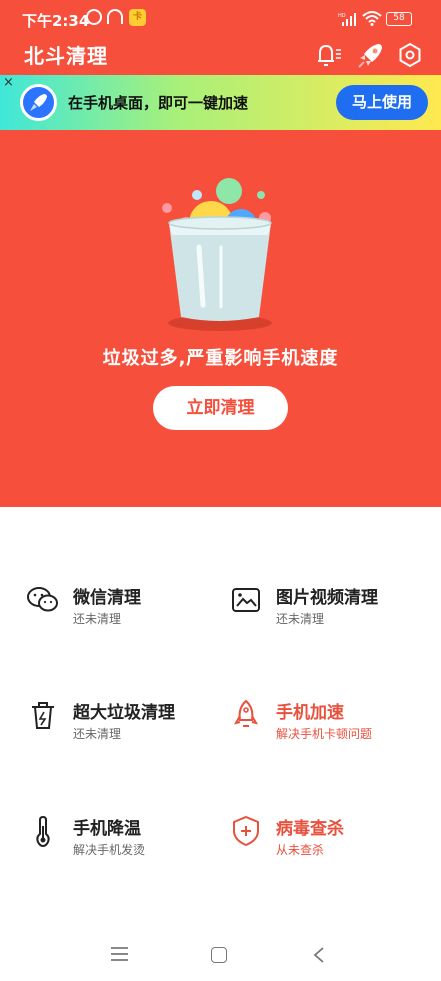 Image resolution: width=441 pixels, height=981 pixels. What do you see at coordinates (124, 713) in the screenshot?
I see `feature-title: 超大垃圾清理` at bounding box center [124, 713].